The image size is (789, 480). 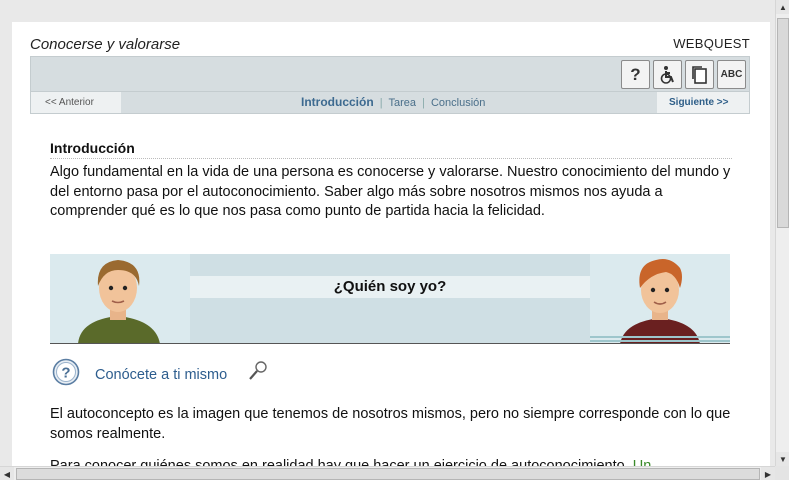 What do you see at coordinates (76, 102) in the screenshot?
I see `previous-link: << Anterior` at bounding box center [76, 102].